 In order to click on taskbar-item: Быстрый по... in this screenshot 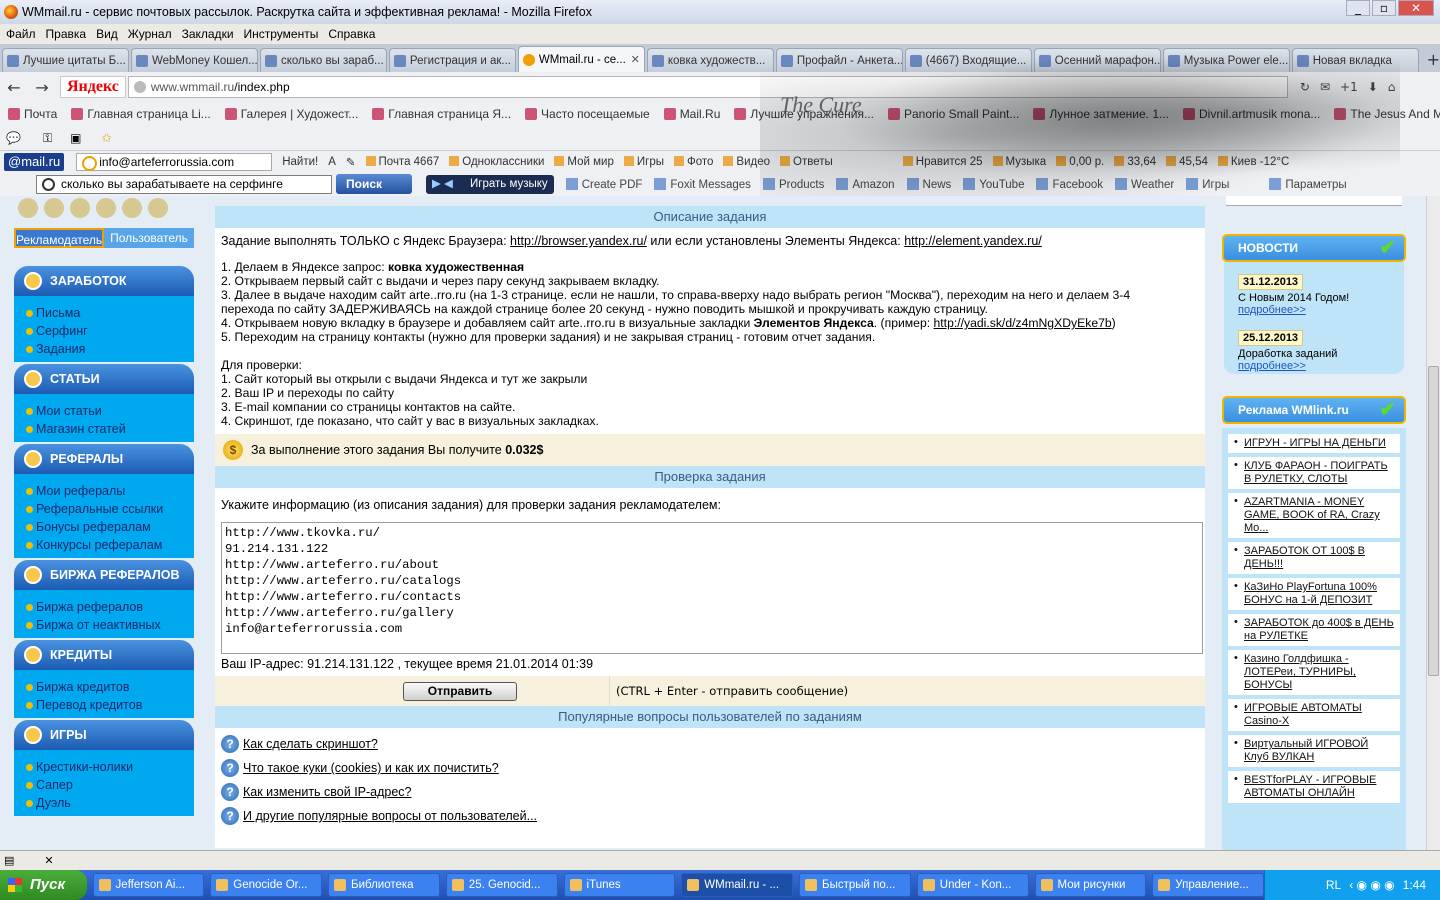, I will do `click(855, 885)`.